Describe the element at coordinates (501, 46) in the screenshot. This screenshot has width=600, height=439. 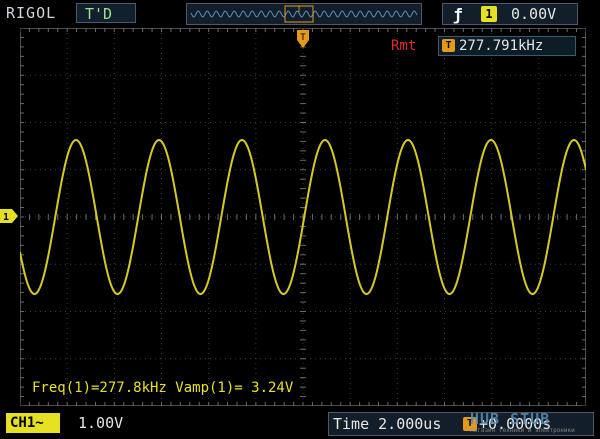
I see `frequency-value: 277.791kHz` at that location.